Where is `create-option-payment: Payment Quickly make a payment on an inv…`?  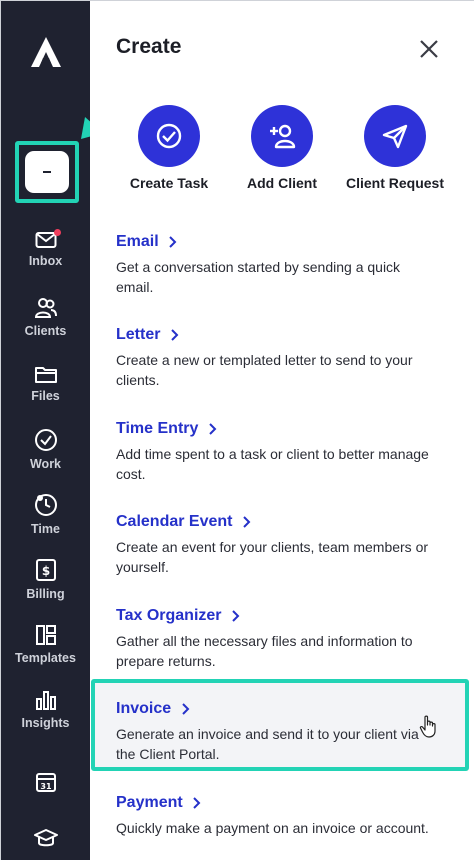
create-option-payment: Payment Quickly make a payment on an inv… is located at coordinates (276, 816).